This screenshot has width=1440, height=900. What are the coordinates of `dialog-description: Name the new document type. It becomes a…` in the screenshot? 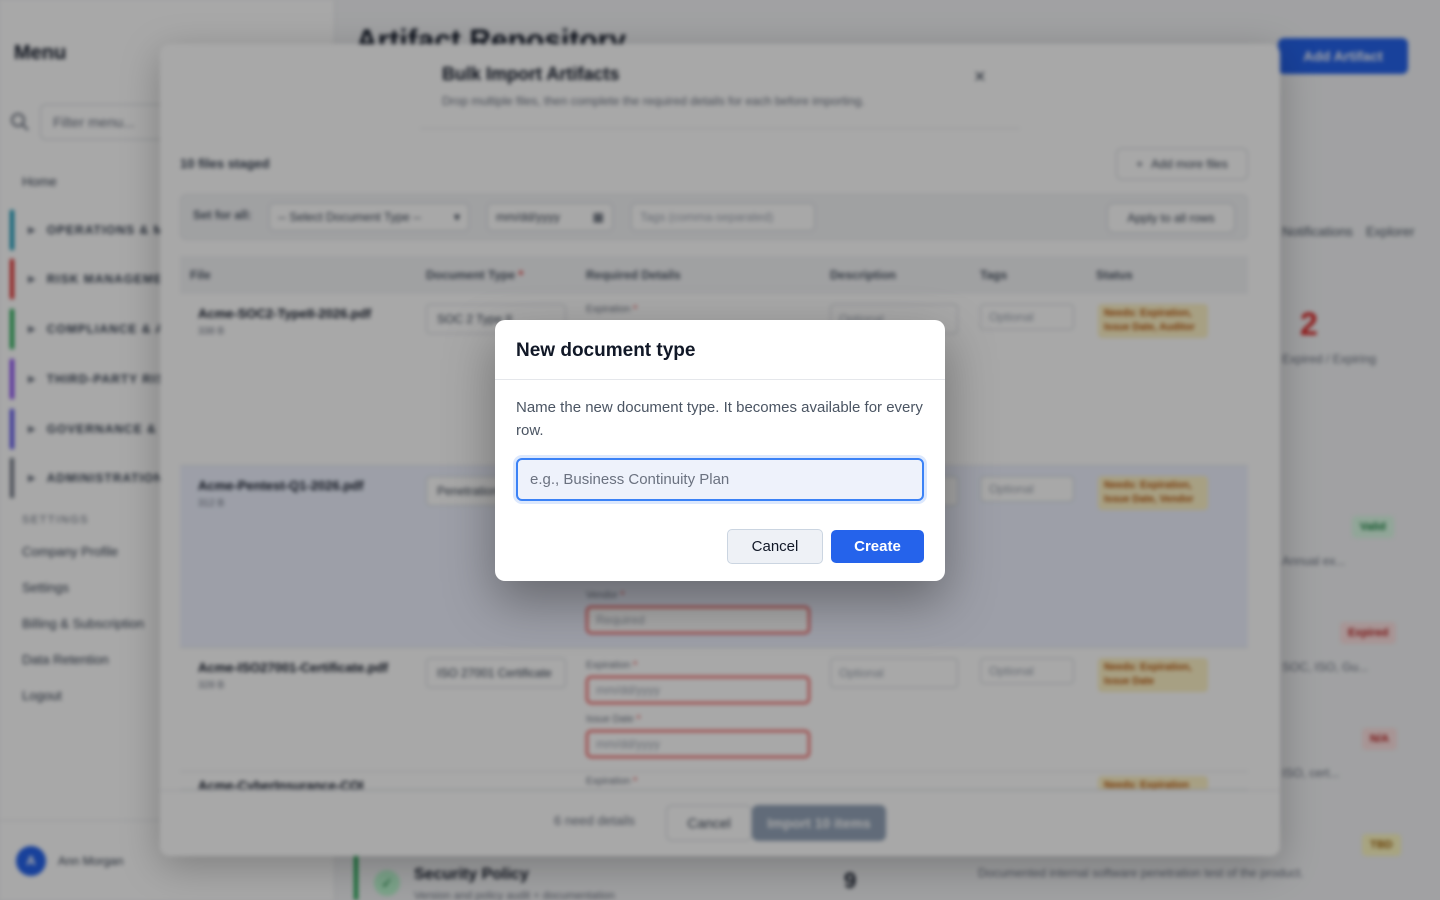 It's located at (719, 419).